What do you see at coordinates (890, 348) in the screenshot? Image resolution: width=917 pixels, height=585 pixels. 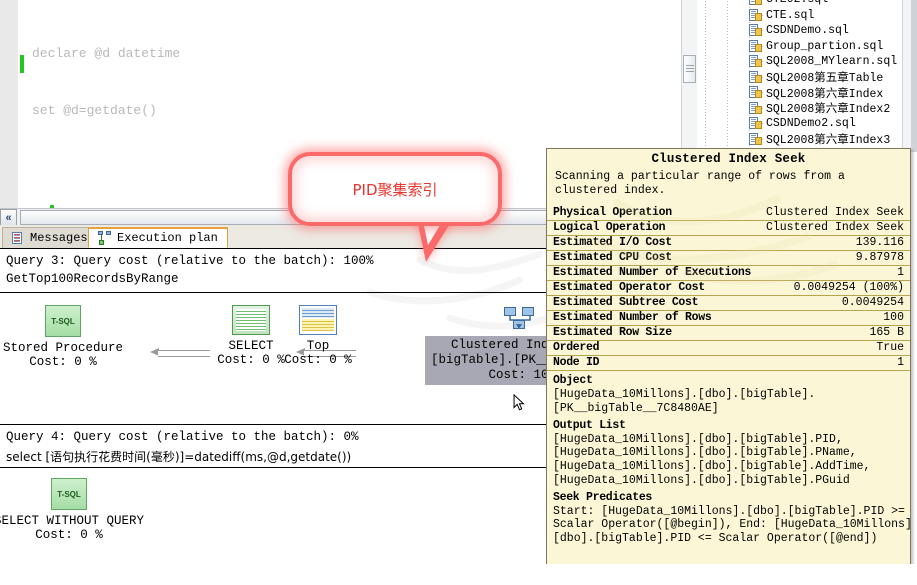 I see `property-value: True` at bounding box center [890, 348].